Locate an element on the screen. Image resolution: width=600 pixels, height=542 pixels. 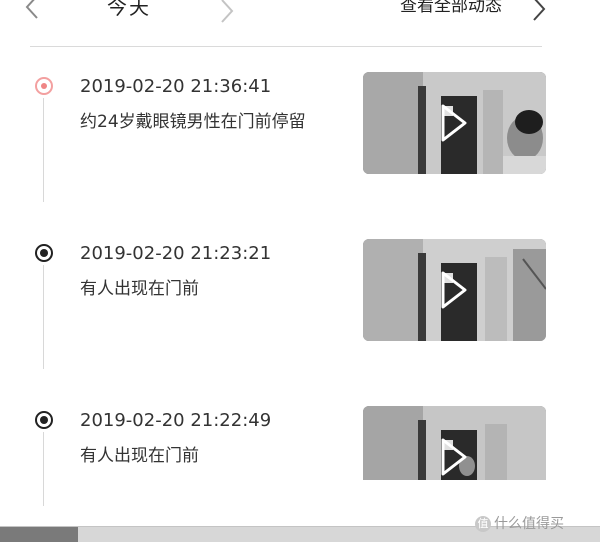
watermark-text: 什么值得买 is located at coordinates (529, 524).